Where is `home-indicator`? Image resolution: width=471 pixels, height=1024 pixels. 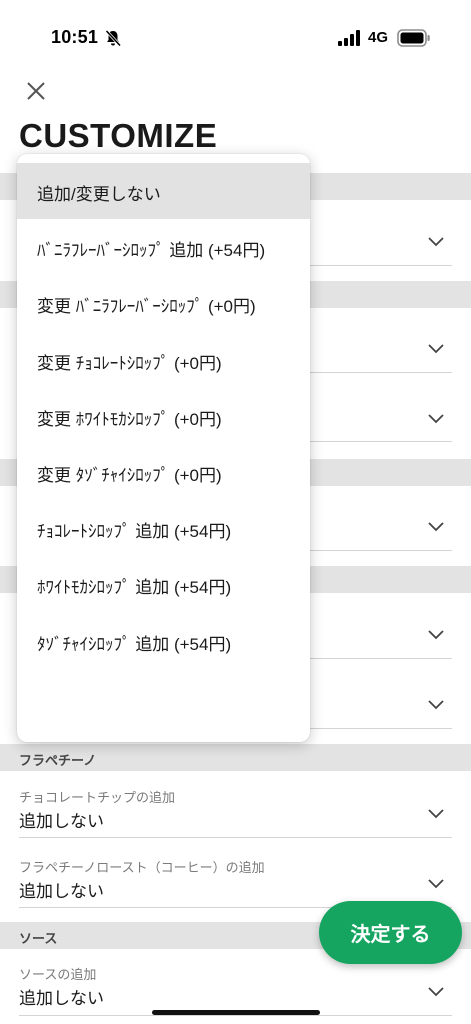
home-indicator is located at coordinates (236, 1012).